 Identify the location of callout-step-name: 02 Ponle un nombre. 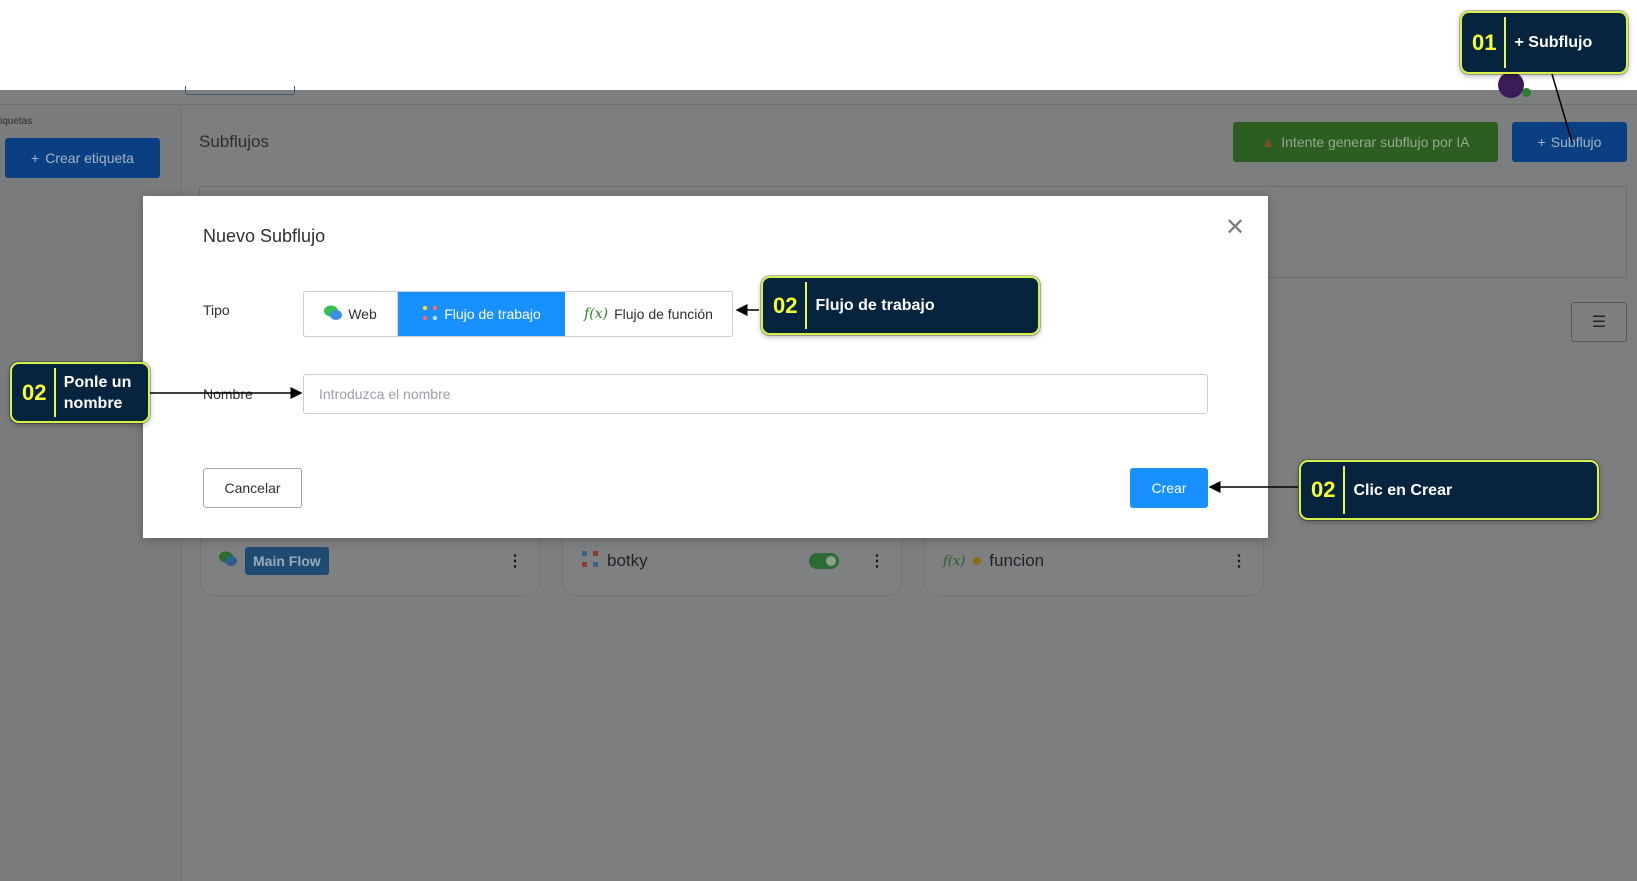
(80, 392).